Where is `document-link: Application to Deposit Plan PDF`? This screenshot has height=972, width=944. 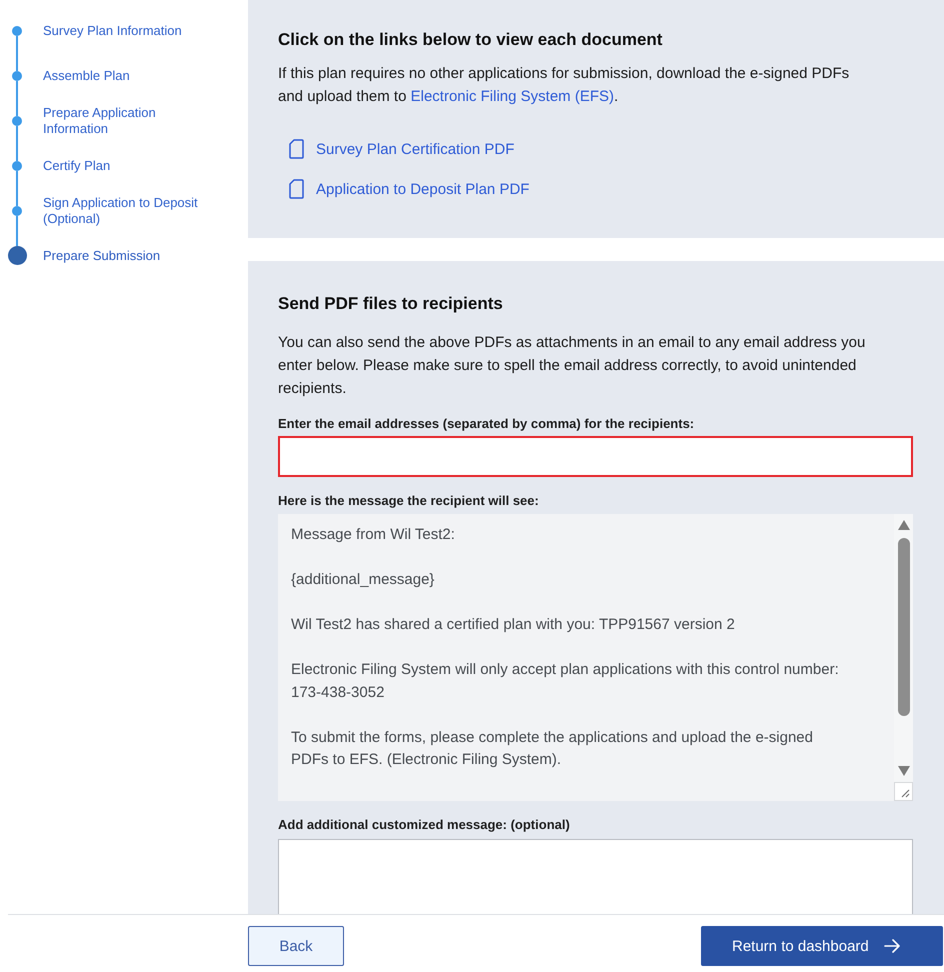 document-link: Application to Deposit Plan PDF is located at coordinates (409, 189).